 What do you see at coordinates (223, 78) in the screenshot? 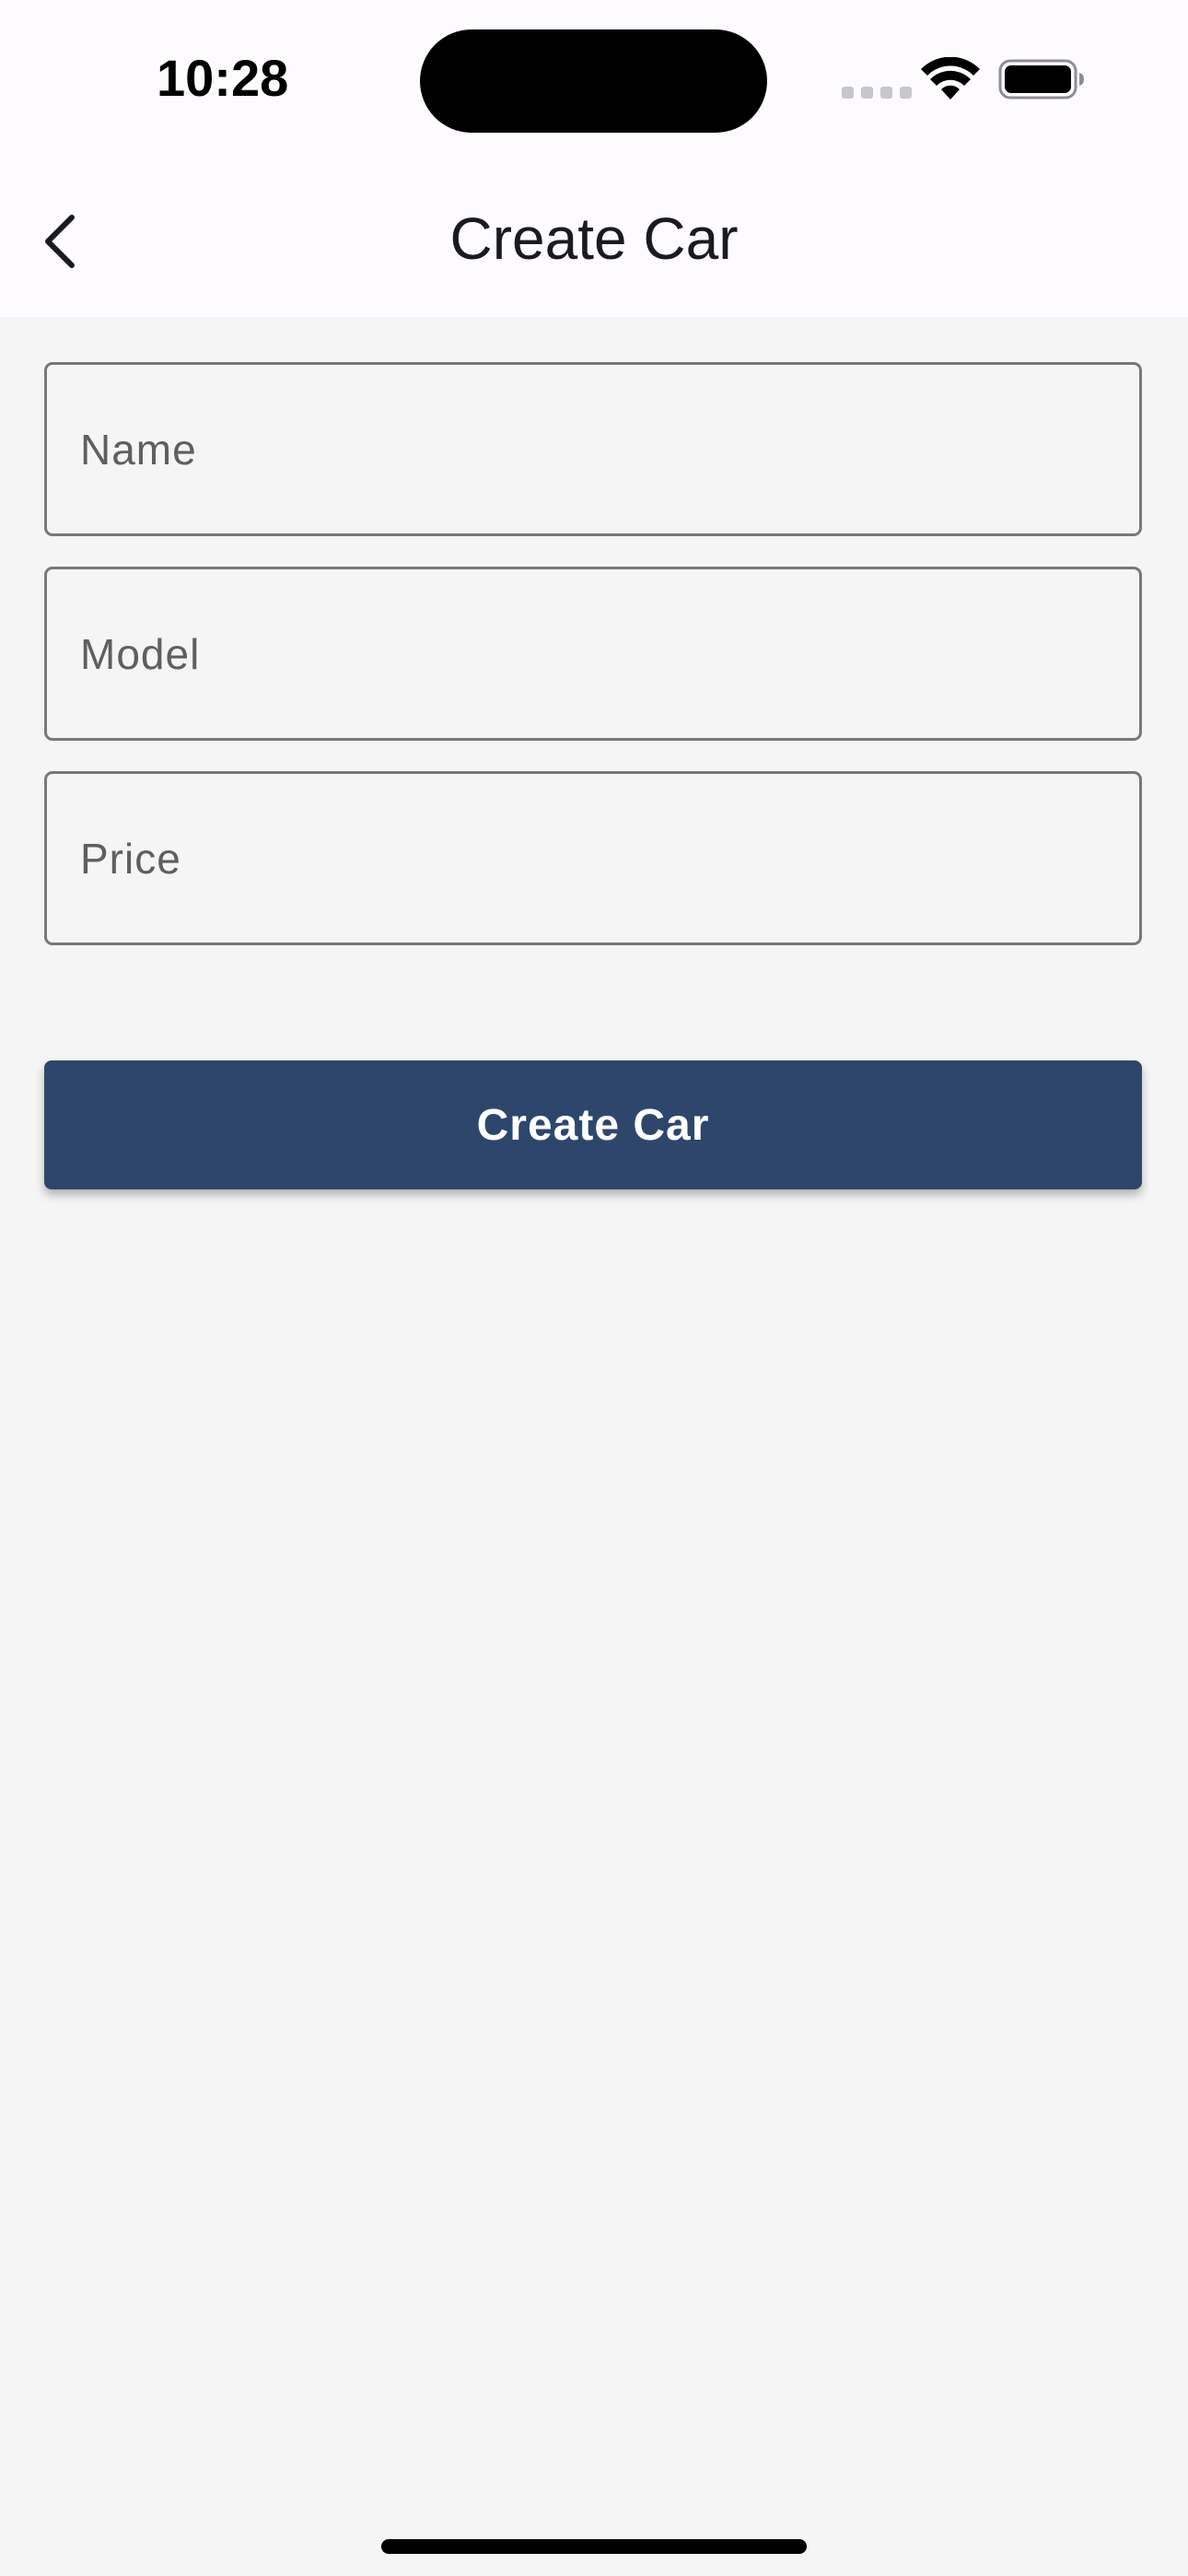
I see `status-time: 10:28` at bounding box center [223, 78].